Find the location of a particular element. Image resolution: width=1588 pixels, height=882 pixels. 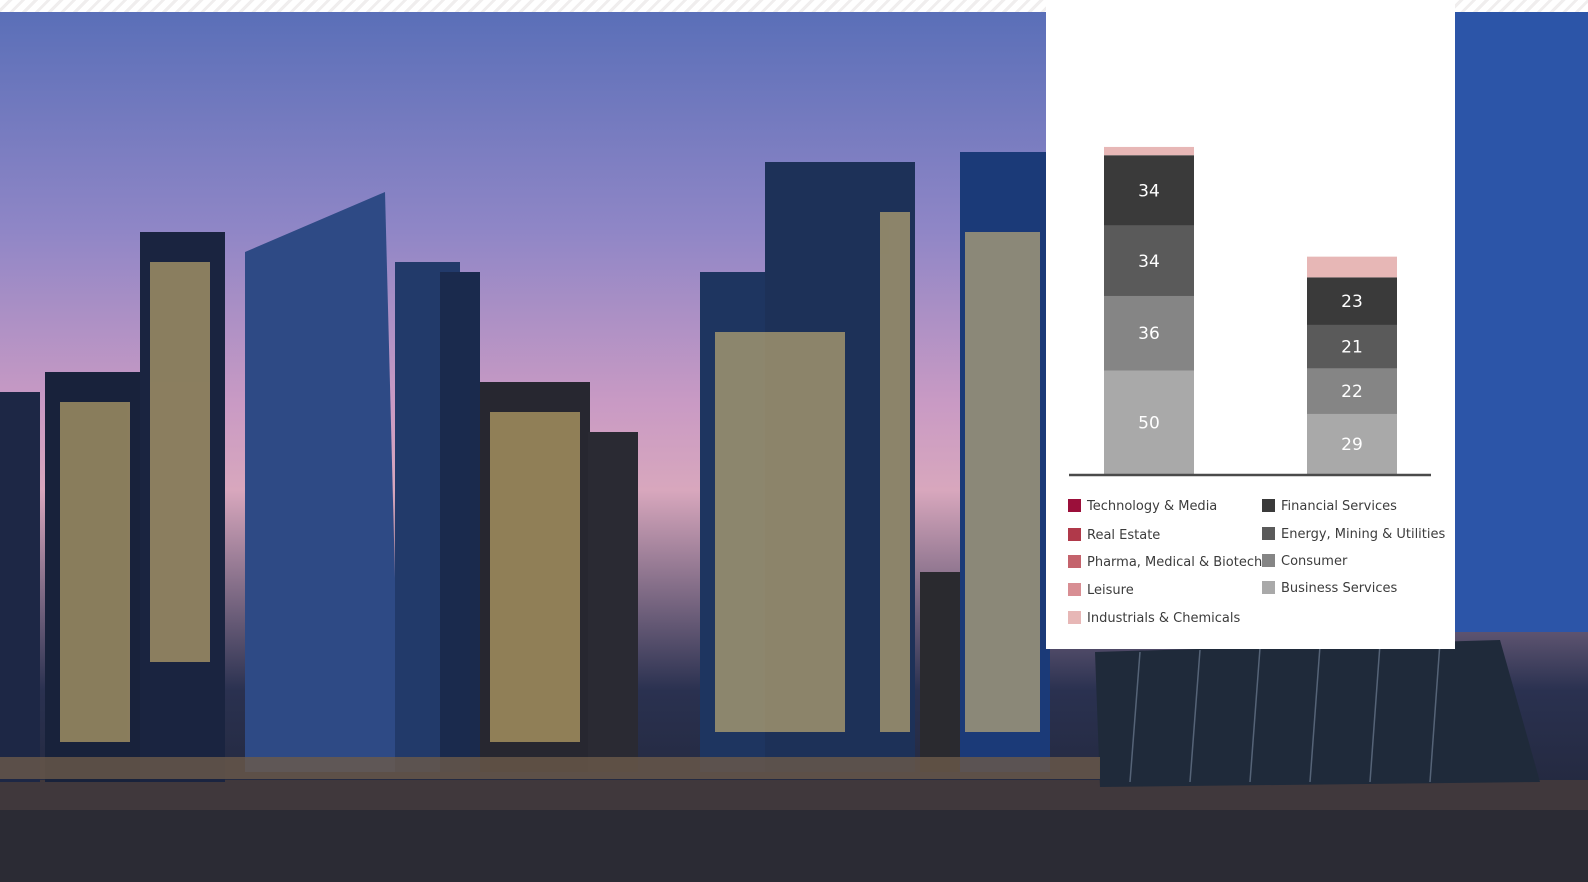

legend-item-technology-media: Technology & Media is located at coordinates (1142, 507).